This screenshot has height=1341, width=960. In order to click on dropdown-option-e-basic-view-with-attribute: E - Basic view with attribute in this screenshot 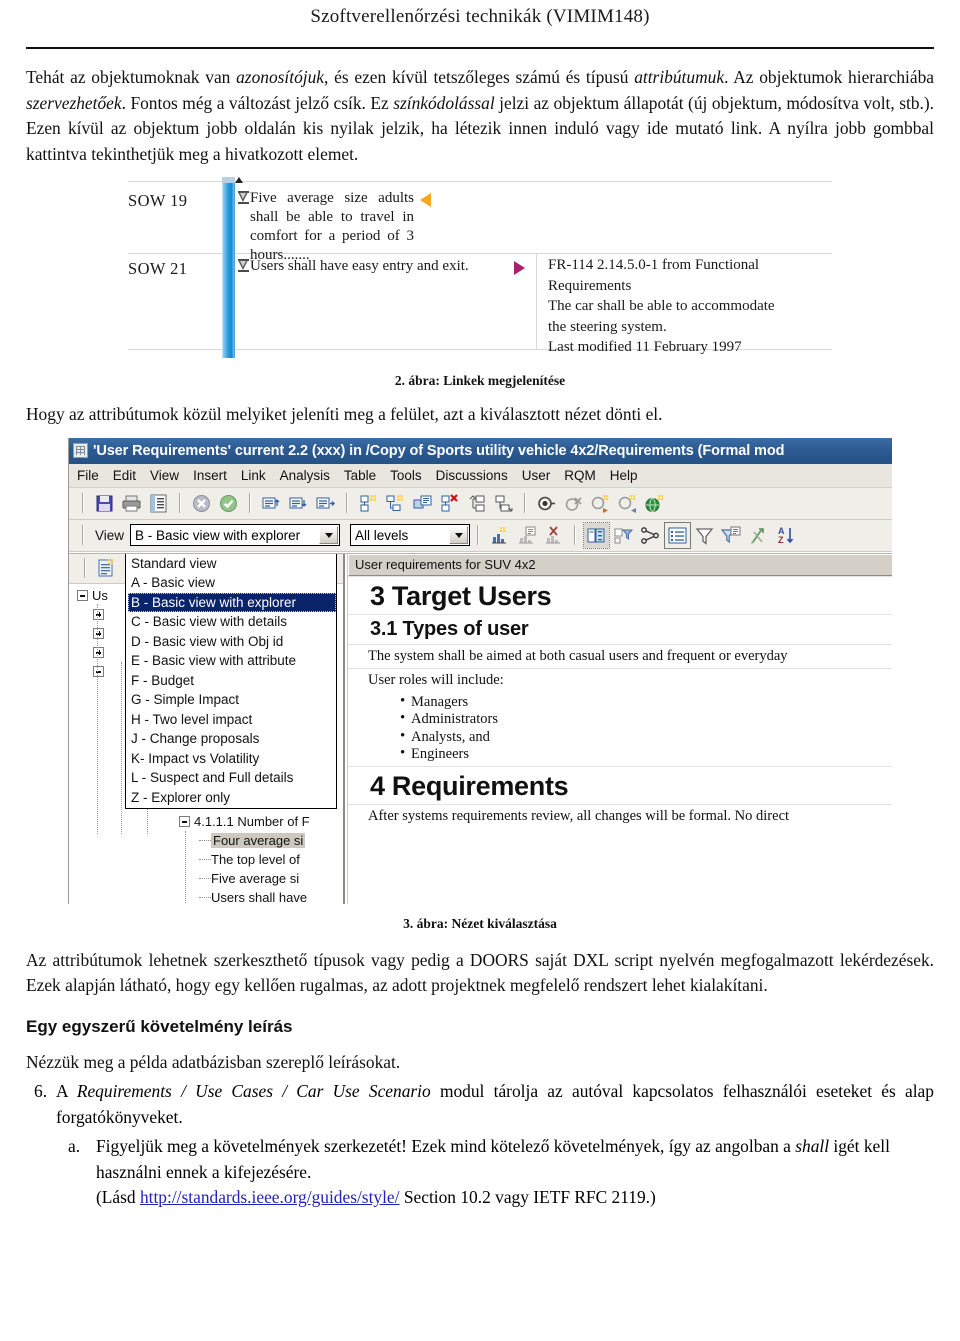, I will do `click(232, 661)`.